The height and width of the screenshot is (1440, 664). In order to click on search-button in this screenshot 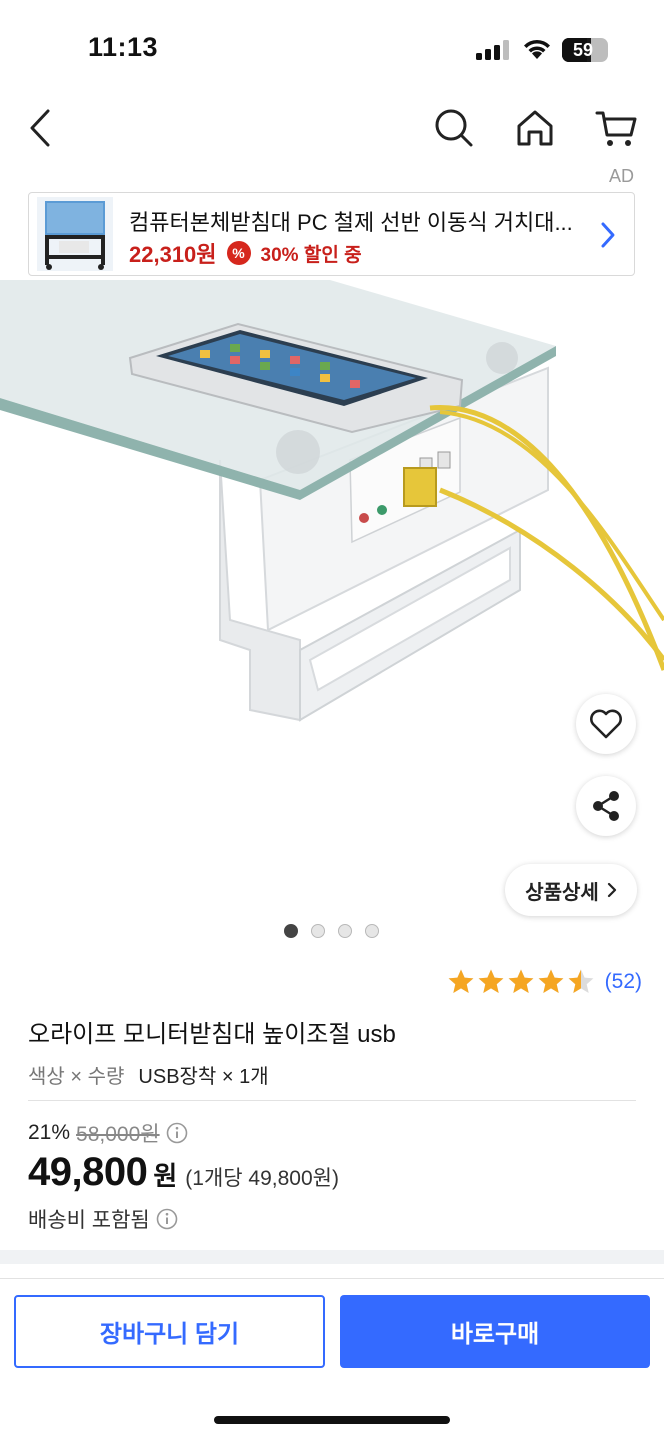, I will do `click(454, 128)`.